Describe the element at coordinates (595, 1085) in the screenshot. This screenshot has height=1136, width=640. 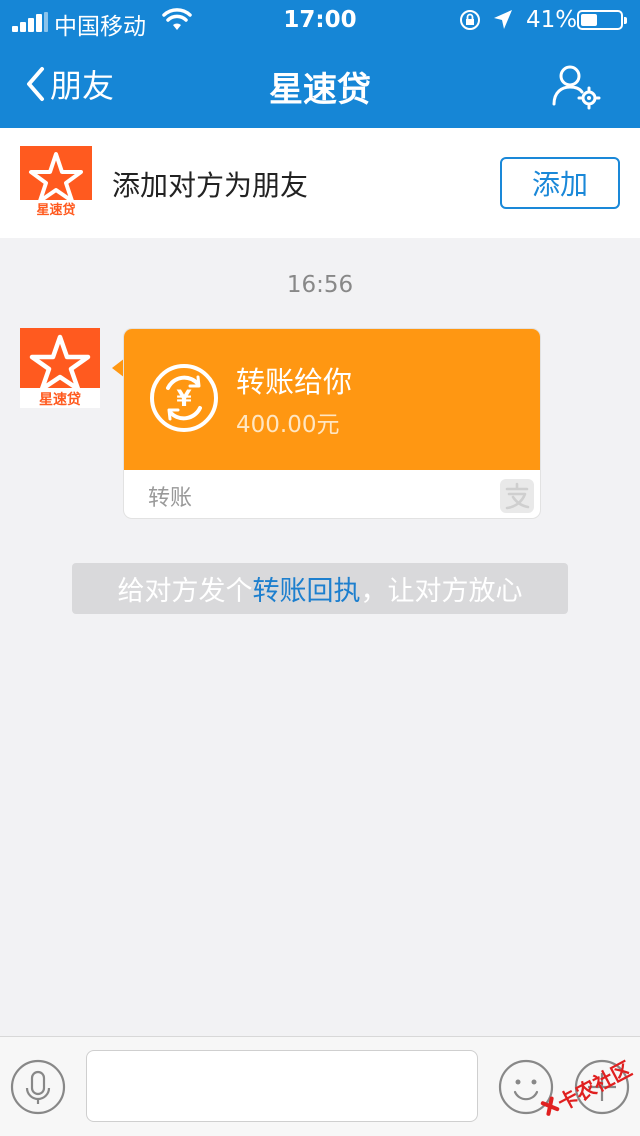
I see `watermark-text: 卡农社区` at that location.